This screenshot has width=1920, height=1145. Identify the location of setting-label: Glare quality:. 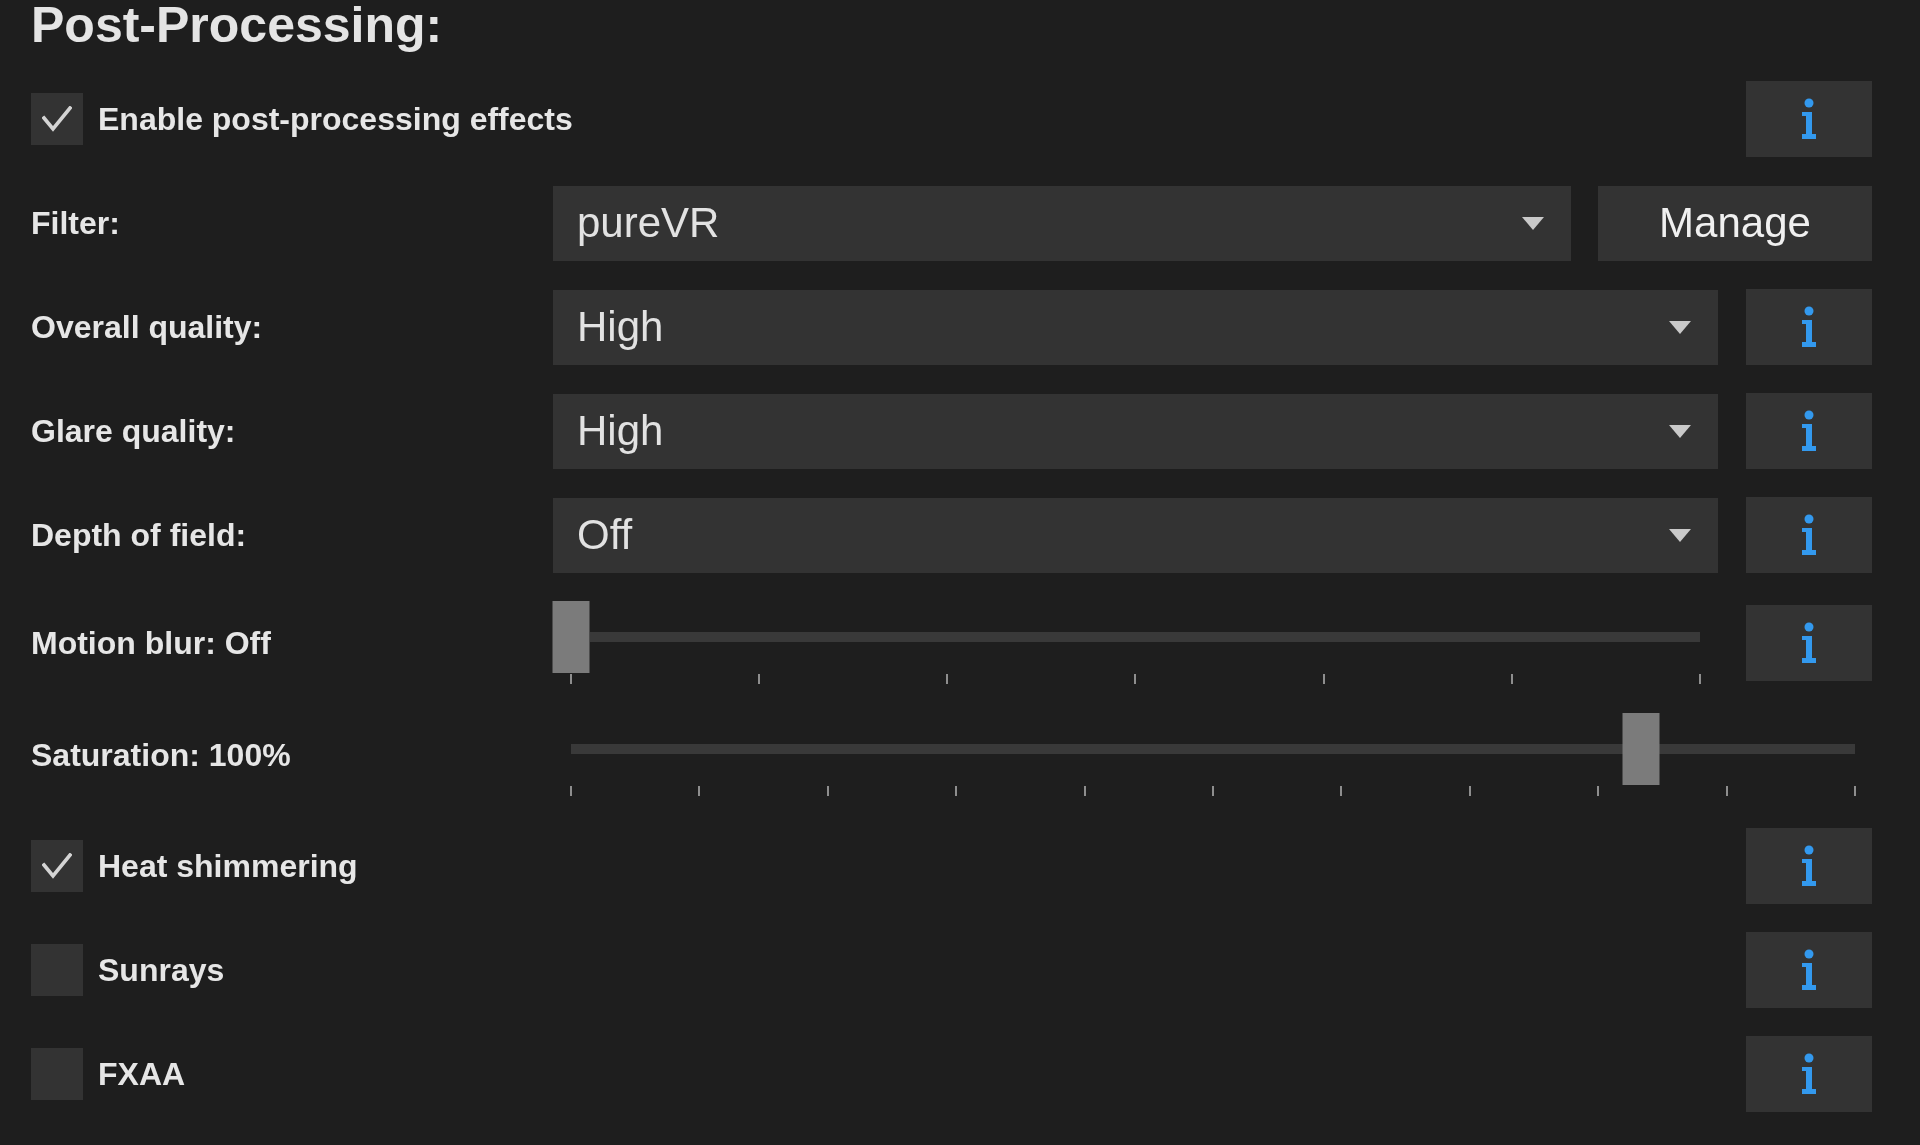
(133, 431).